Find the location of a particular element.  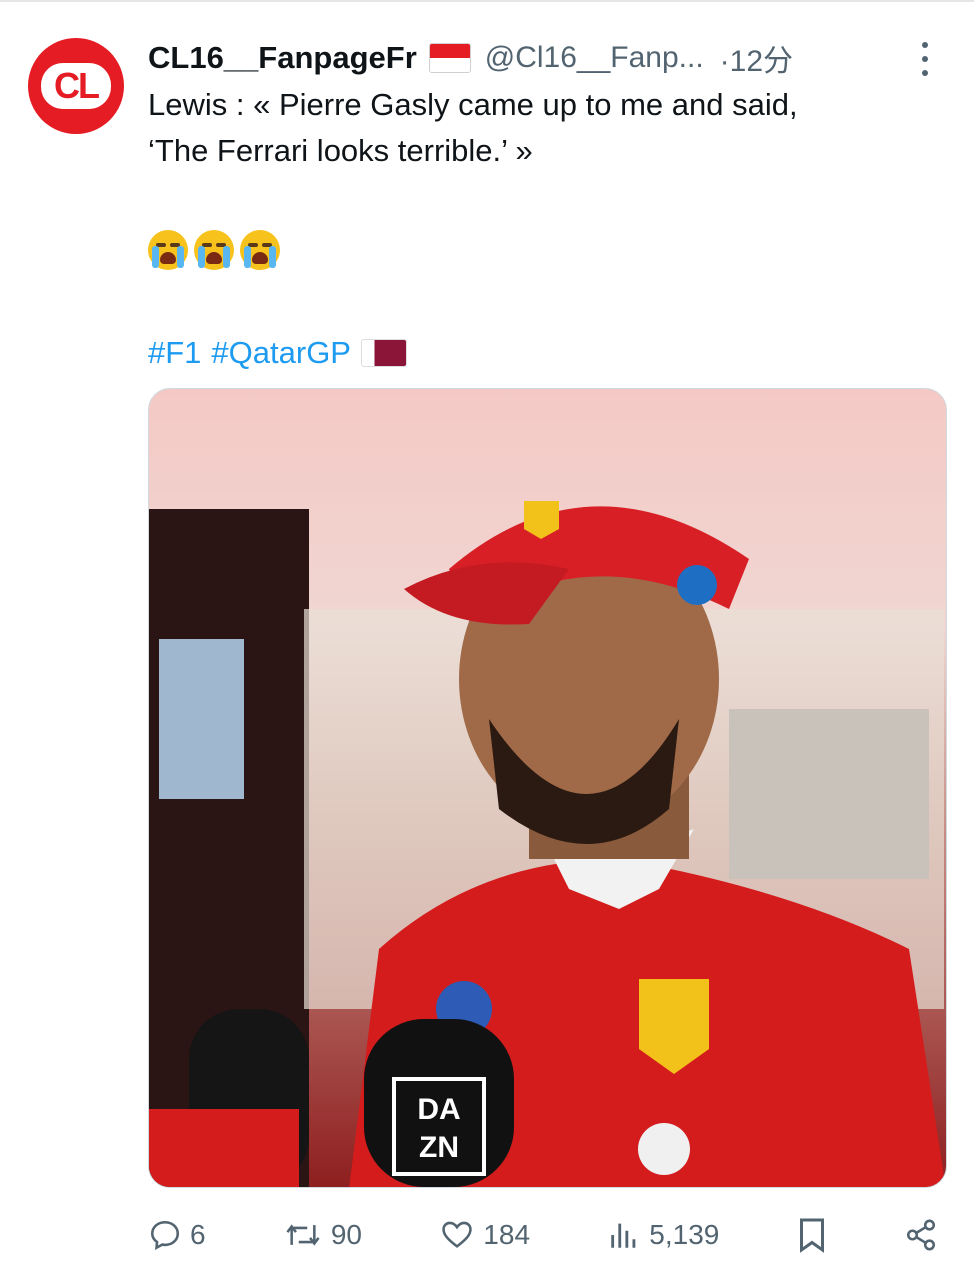

bookmark-icon is located at coordinates (811, 1235).